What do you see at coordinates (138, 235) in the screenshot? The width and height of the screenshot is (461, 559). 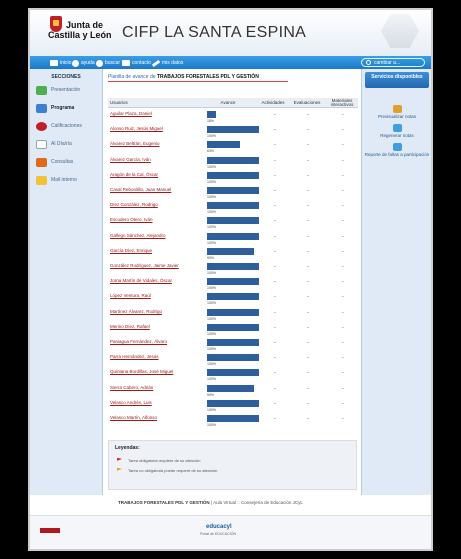 I see `student-name-link: Gallego Sánchez, Alejandro` at bounding box center [138, 235].